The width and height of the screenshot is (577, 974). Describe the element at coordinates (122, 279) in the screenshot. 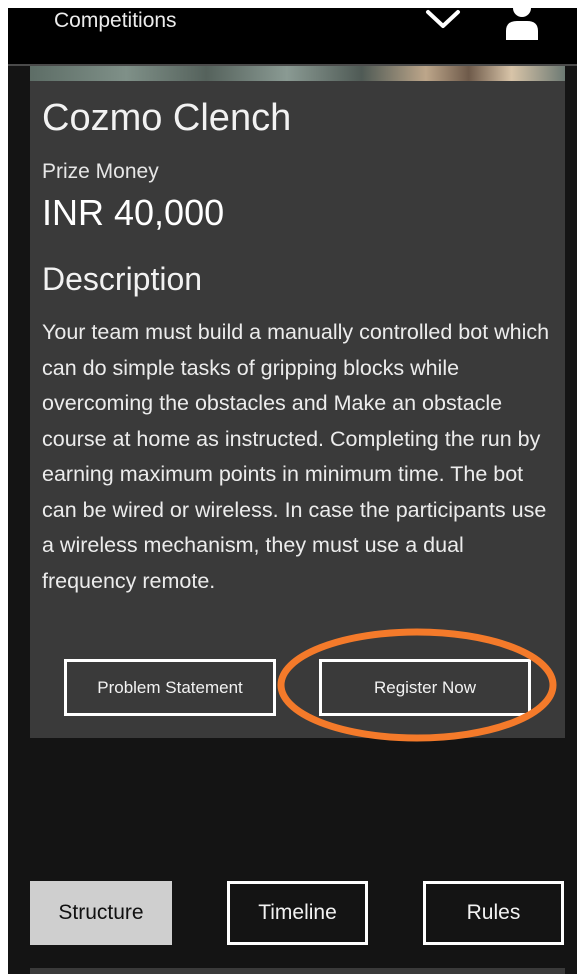

I see `description-heading: Description` at that location.